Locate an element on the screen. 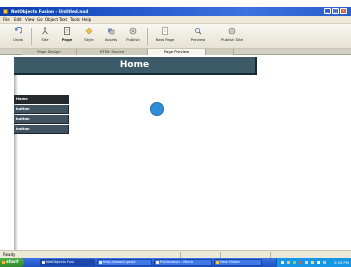 This screenshot has width=351, height=267. site-icon is located at coordinates (45, 31).